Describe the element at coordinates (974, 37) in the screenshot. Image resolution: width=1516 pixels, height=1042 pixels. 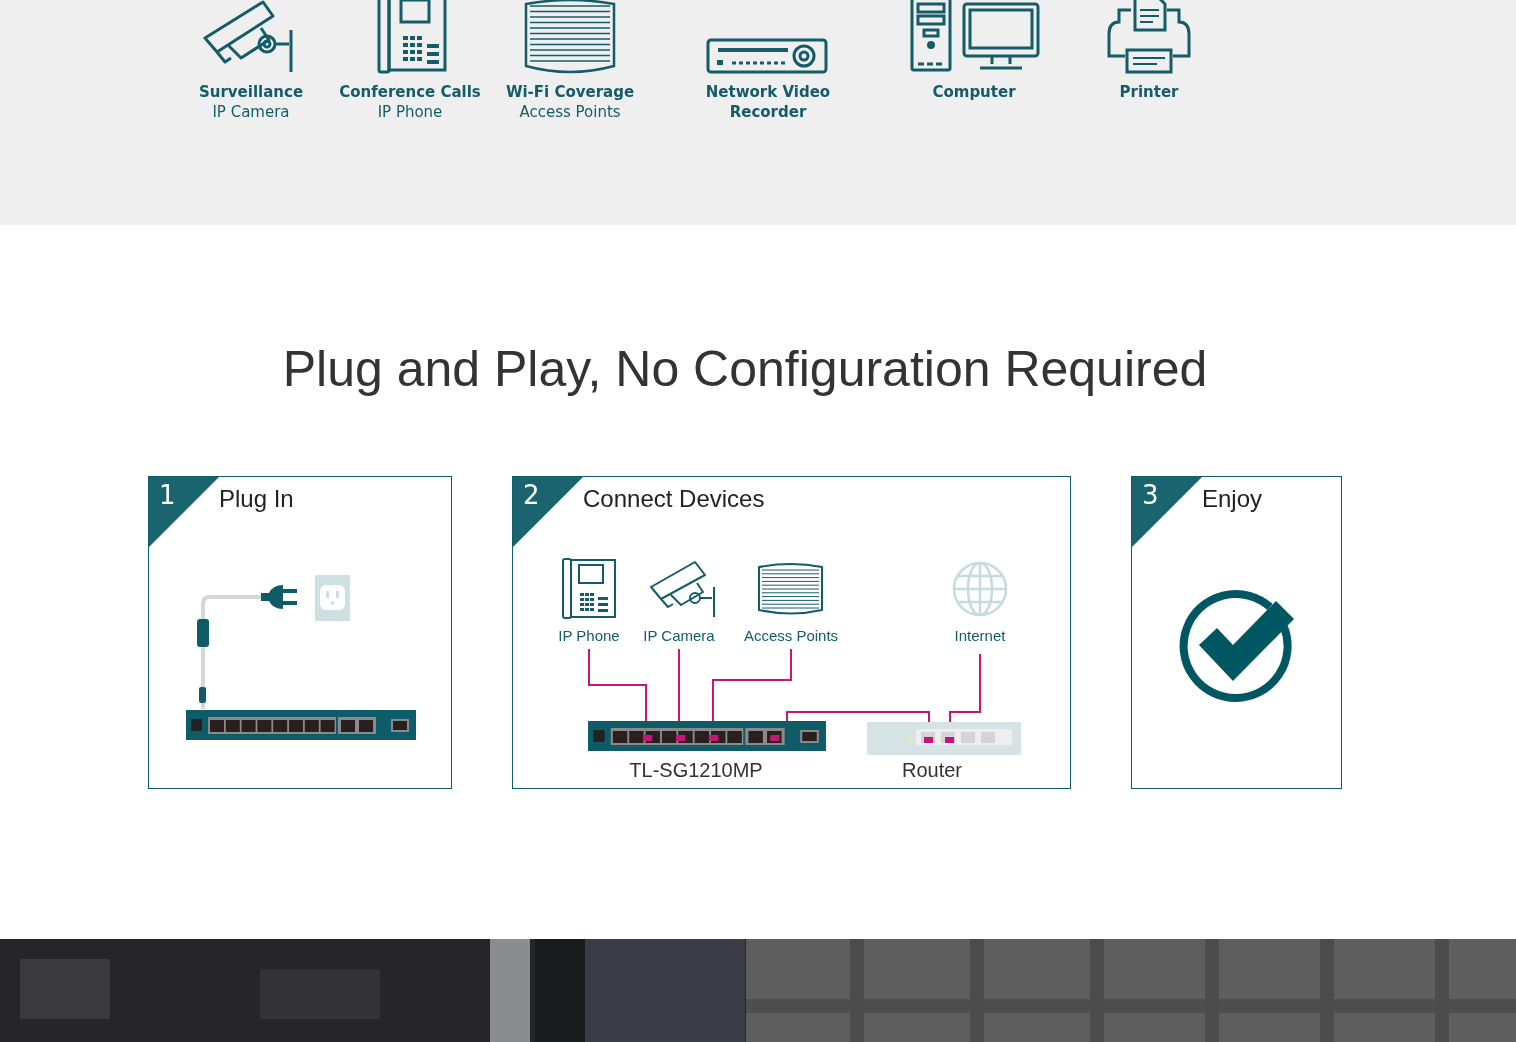
I see `desktop-computer-icon` at that location.